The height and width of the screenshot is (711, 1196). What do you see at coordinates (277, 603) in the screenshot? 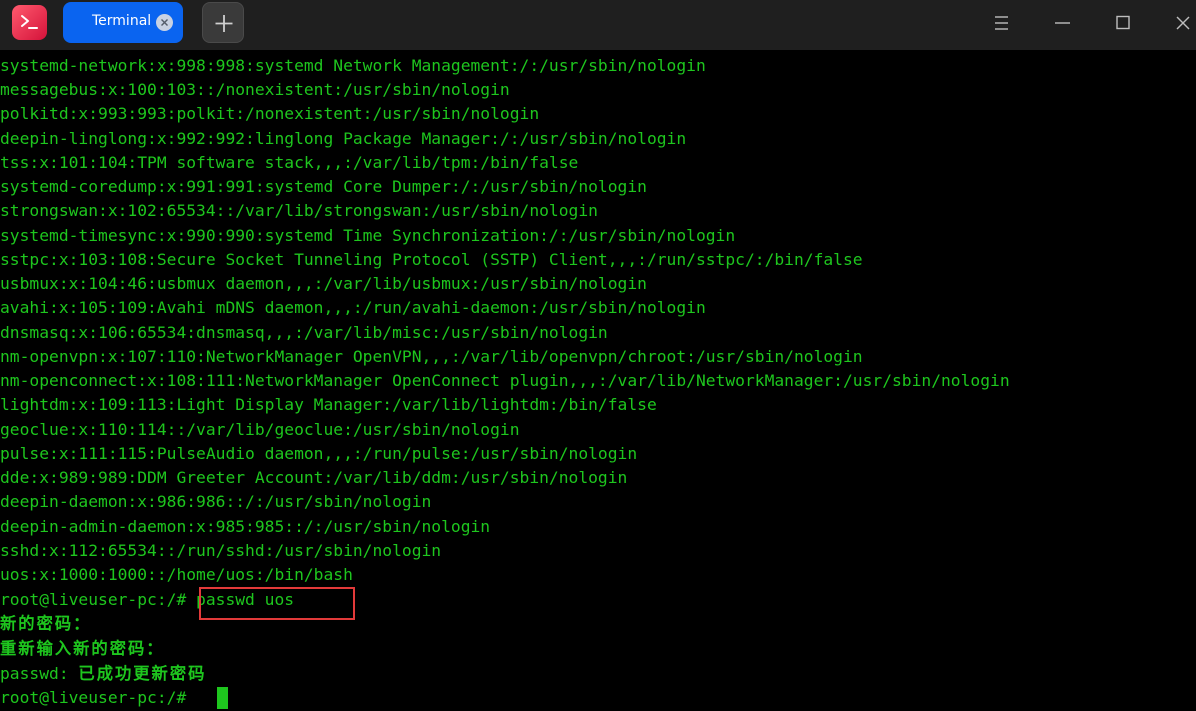
I see `command-highlight-box` at bounding box center [277, 603].